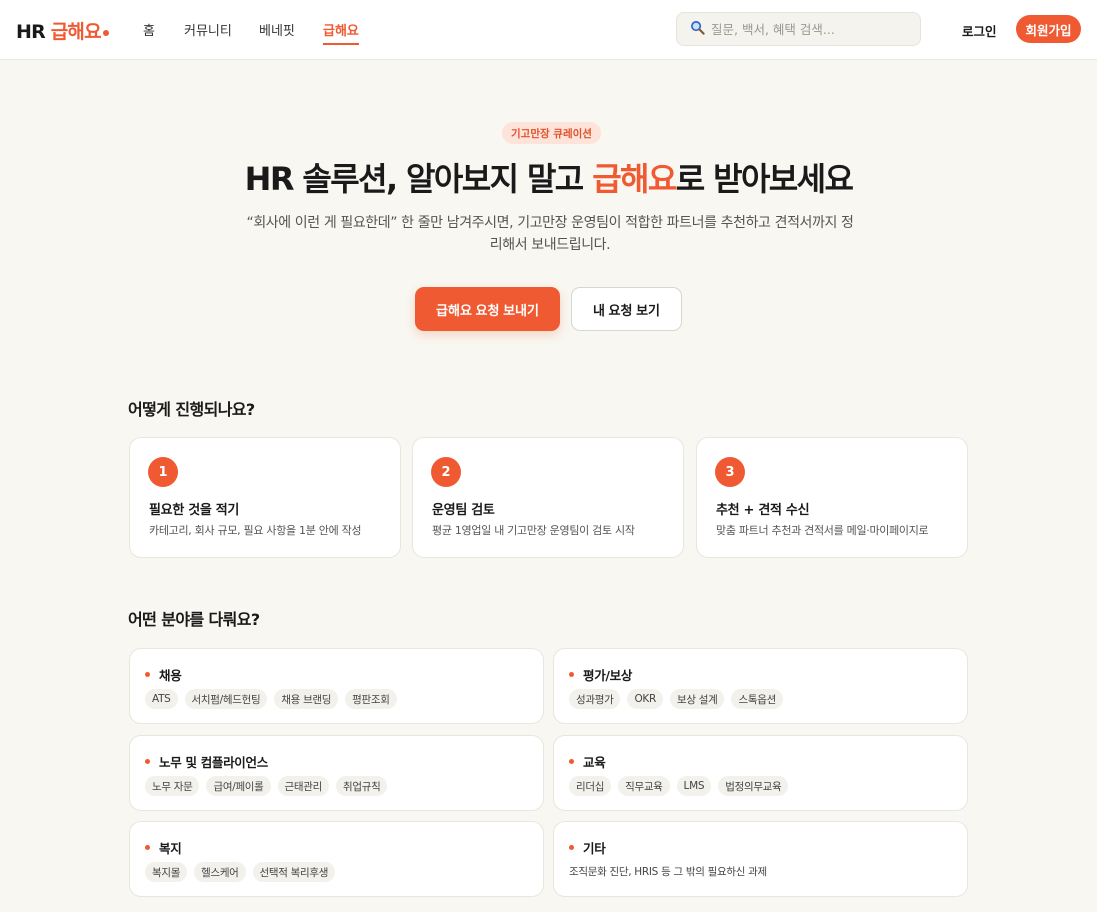 This screenshot has width=1097, height=912. I want to click on signup-button: 회원가입, so click(1048, 29).